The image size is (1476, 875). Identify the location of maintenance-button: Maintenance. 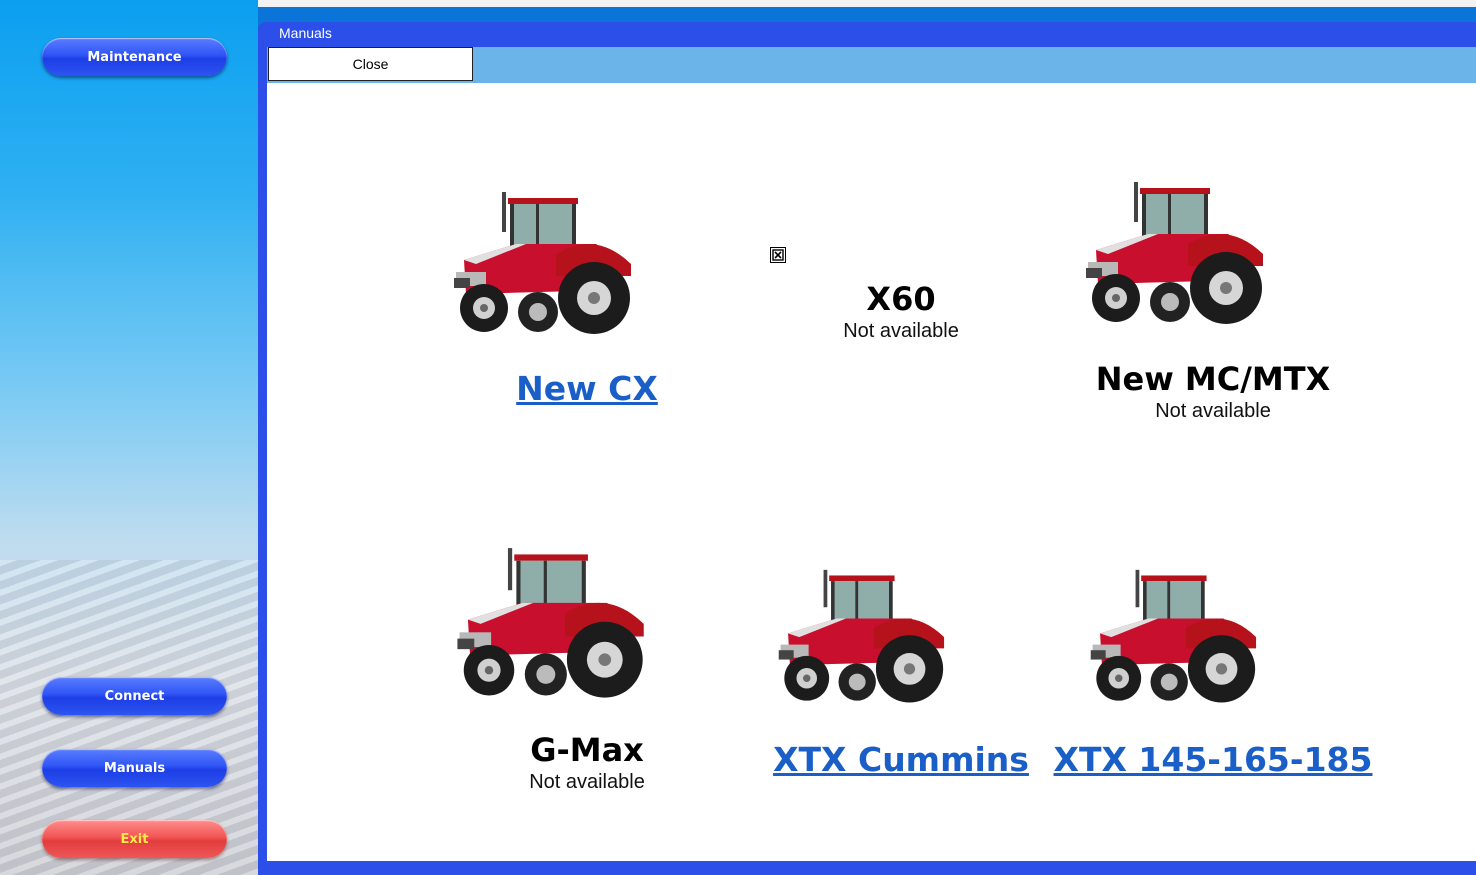
(134, 57).